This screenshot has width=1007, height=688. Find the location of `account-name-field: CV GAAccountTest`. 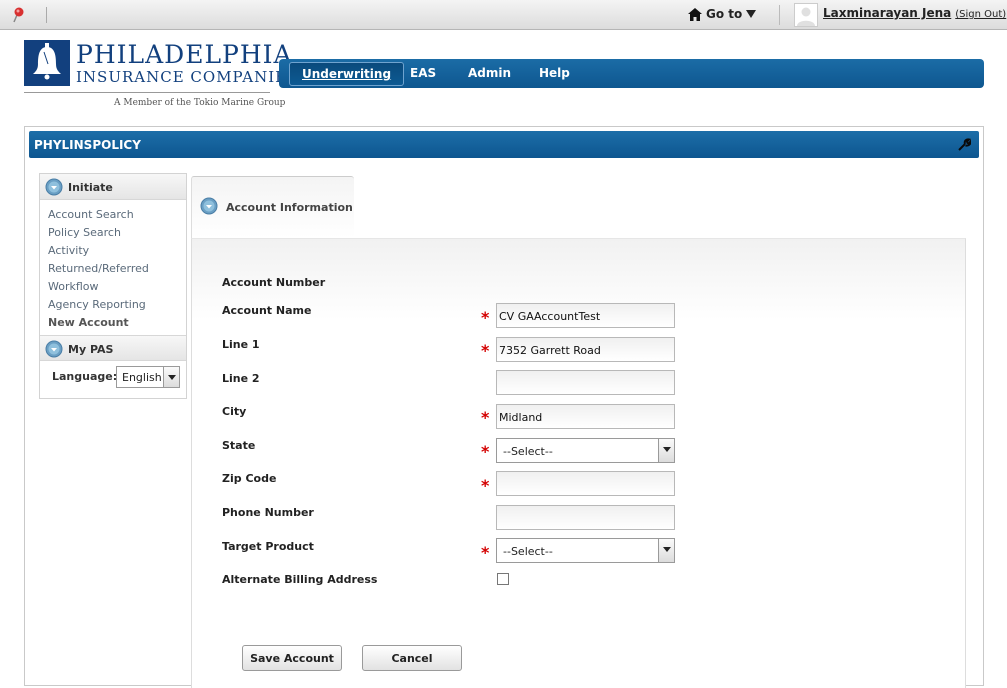

account-name-field: CV GAAccountTest is located at coordinates (585, 315).